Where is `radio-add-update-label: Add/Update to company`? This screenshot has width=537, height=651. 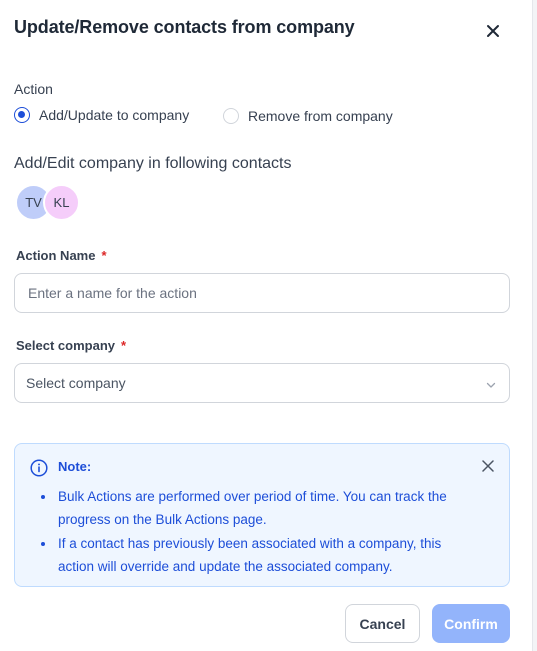
radio-add-update-label: Add/Update to company is located at coordinates (114, 115).